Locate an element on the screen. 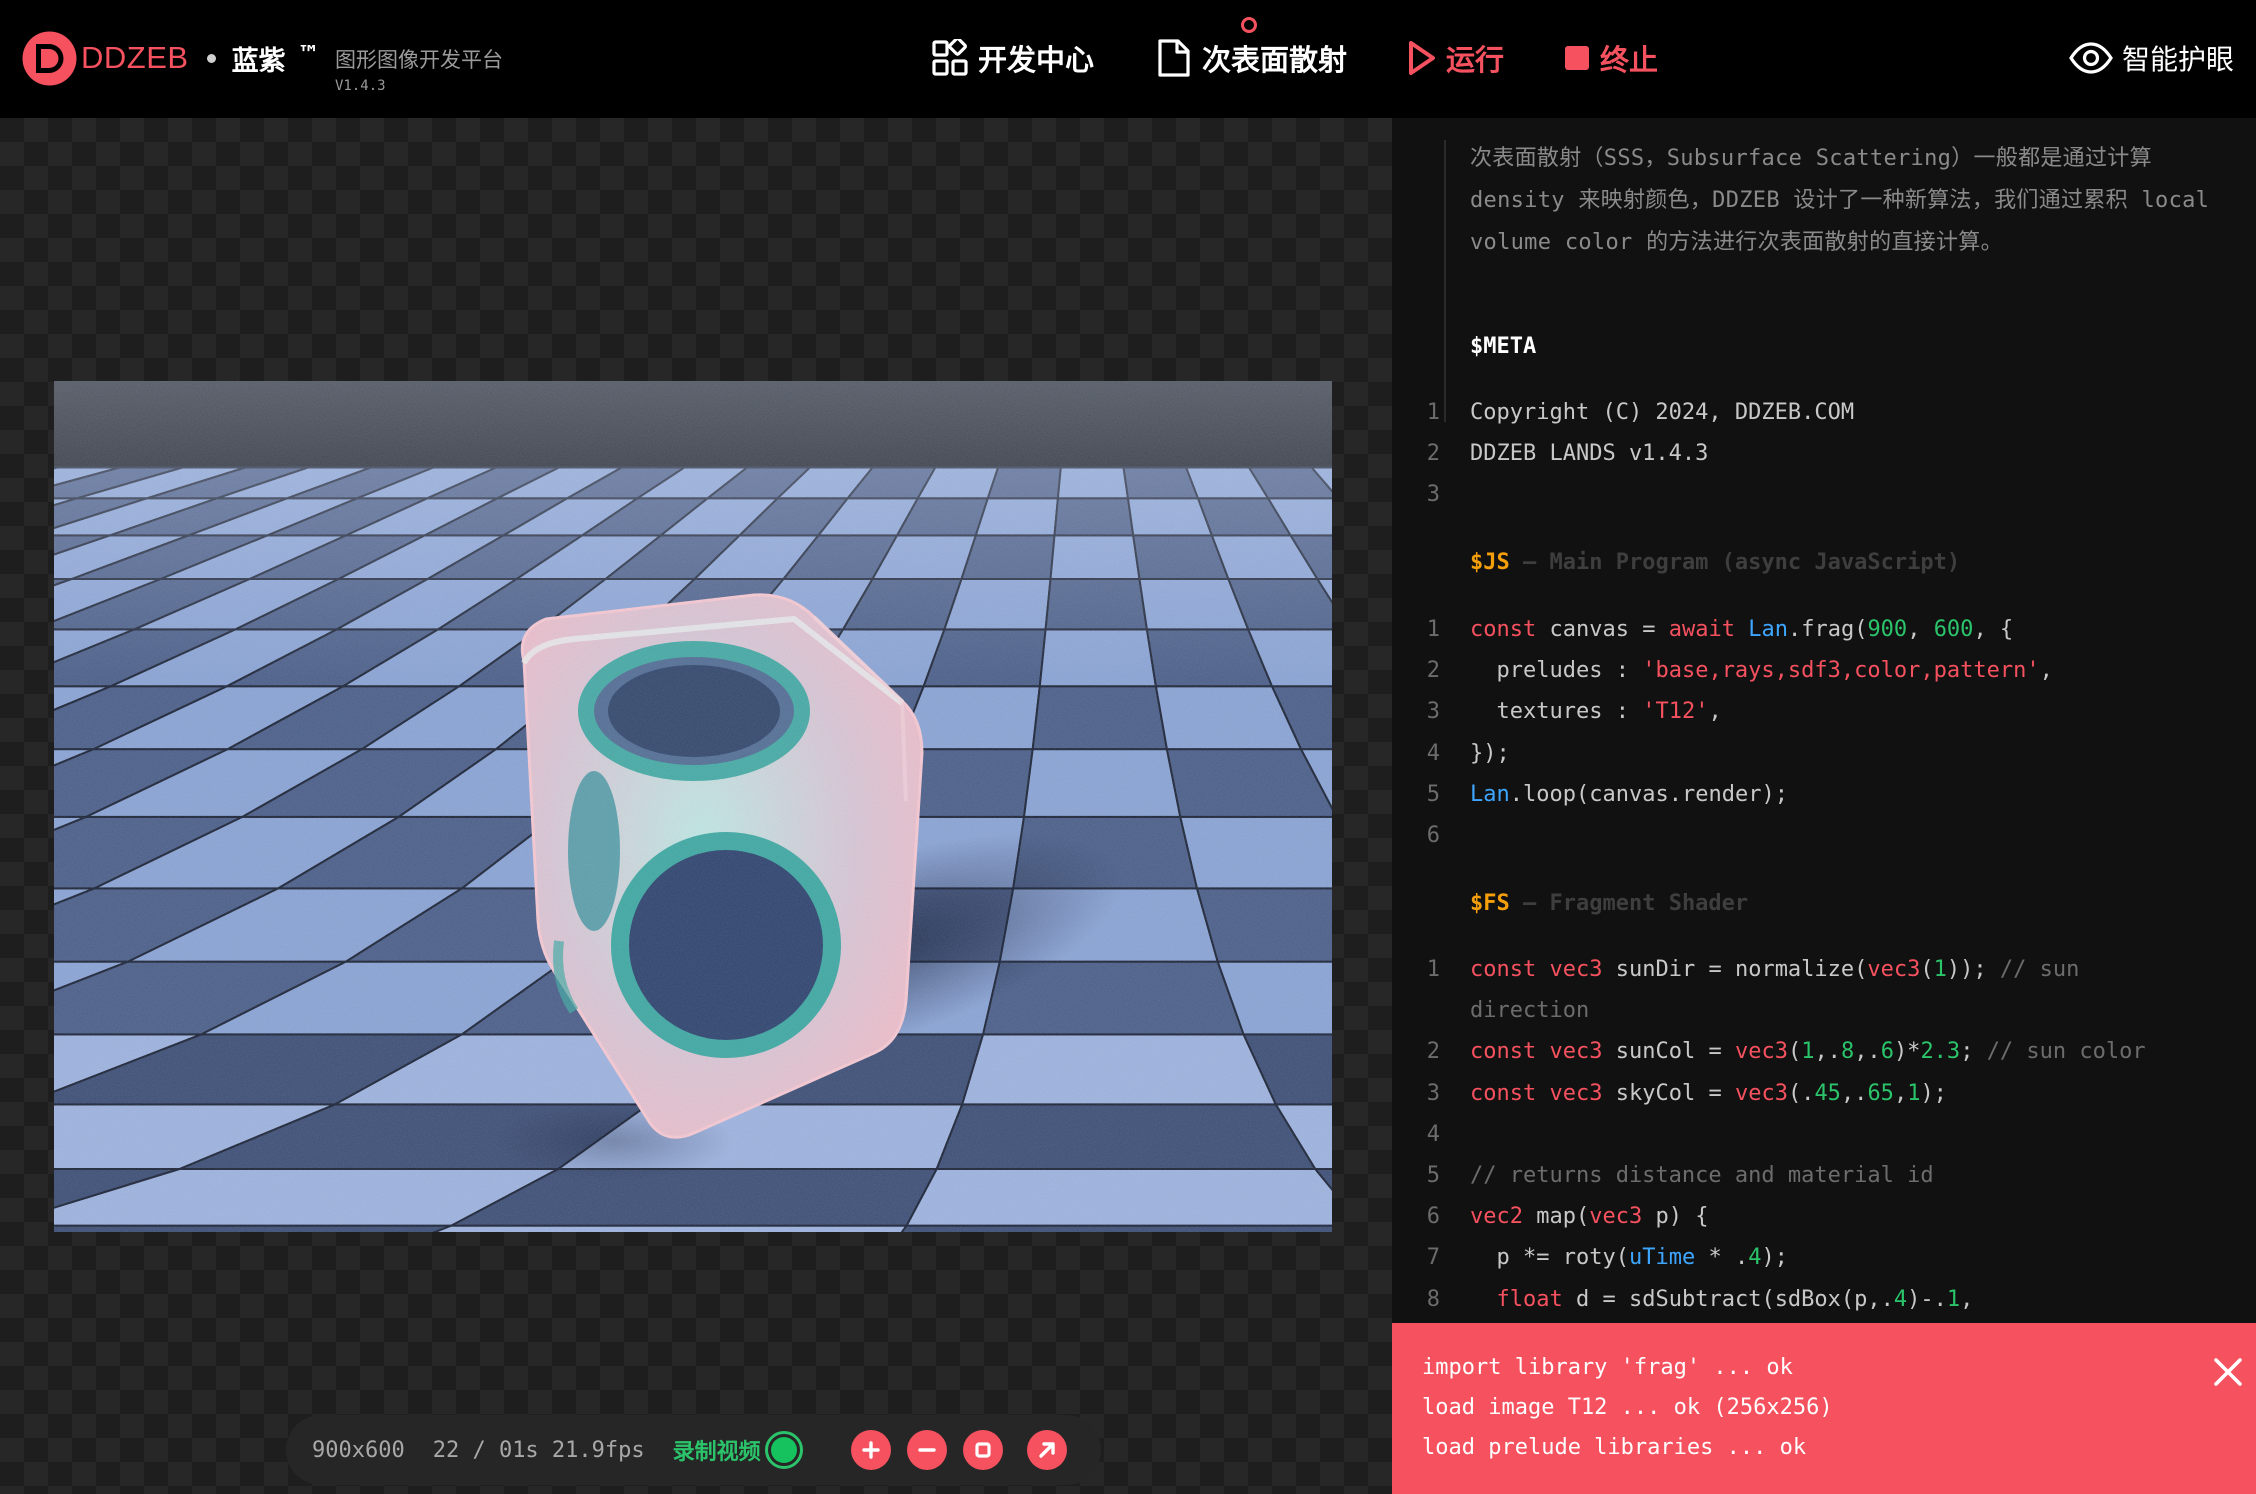  fs-section-header: $FS — Fragment Shader is located at coordinates (1609, 903).